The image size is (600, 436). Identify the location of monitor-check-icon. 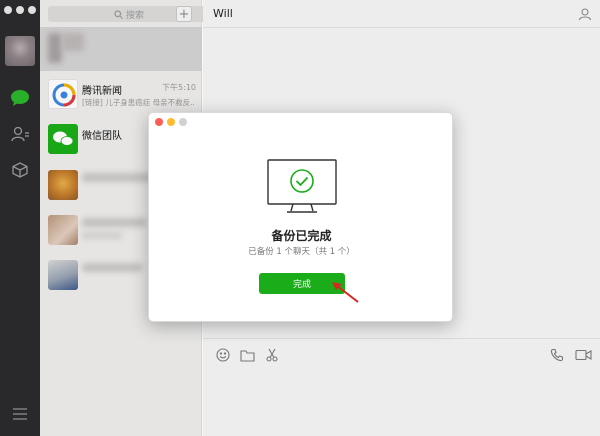
(302, 189).